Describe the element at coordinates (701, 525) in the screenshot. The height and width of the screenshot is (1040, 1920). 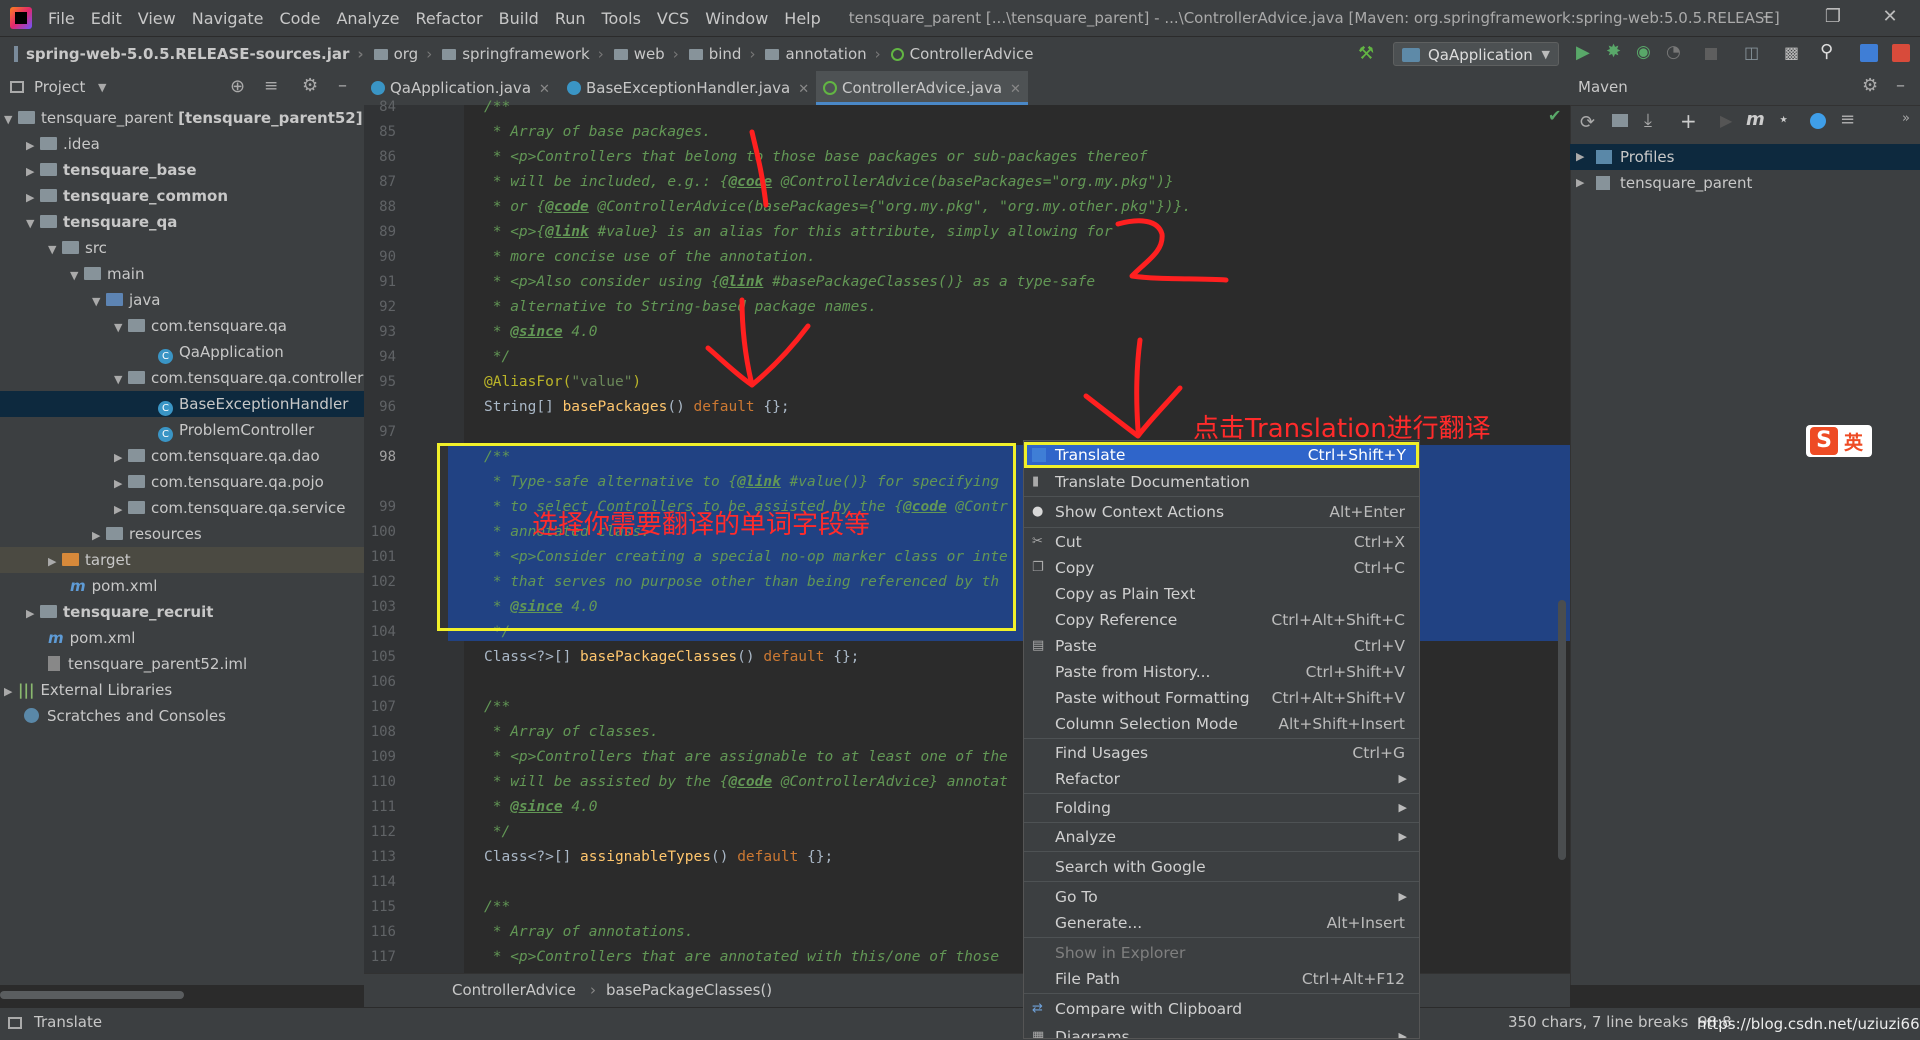
I see `annotation-select-text: 选择你需要翻译的单词字段等` at that location.